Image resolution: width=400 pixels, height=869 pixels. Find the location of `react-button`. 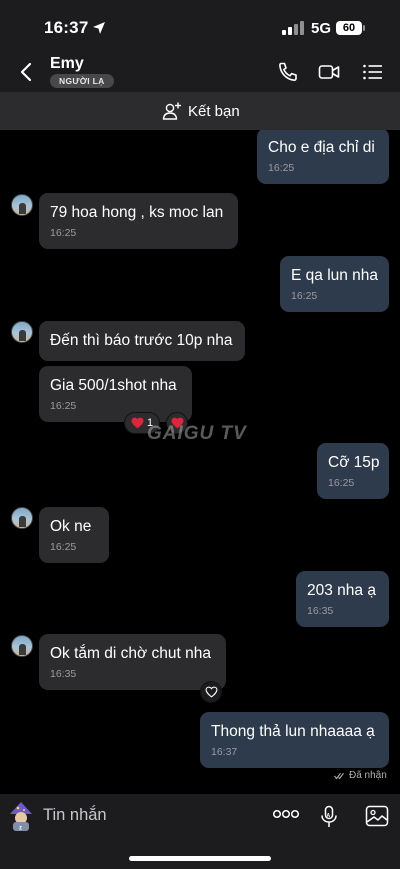

react-button is located at coordinates (211, 692).